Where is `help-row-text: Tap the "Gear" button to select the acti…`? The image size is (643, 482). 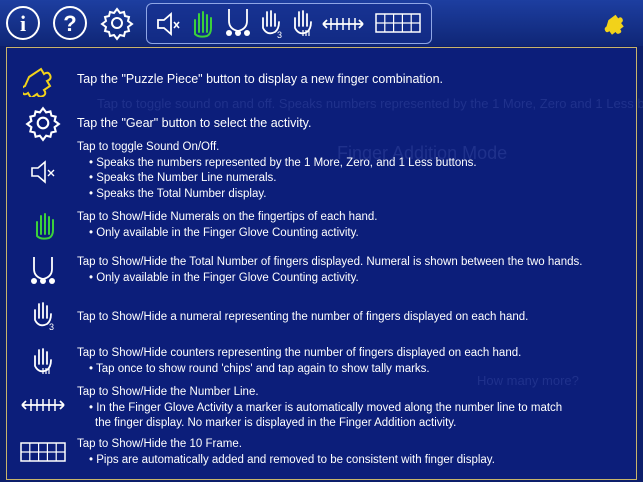
help-row-text: Tap the "Gear" button to select the acti… is located at coordinates (194, 123).